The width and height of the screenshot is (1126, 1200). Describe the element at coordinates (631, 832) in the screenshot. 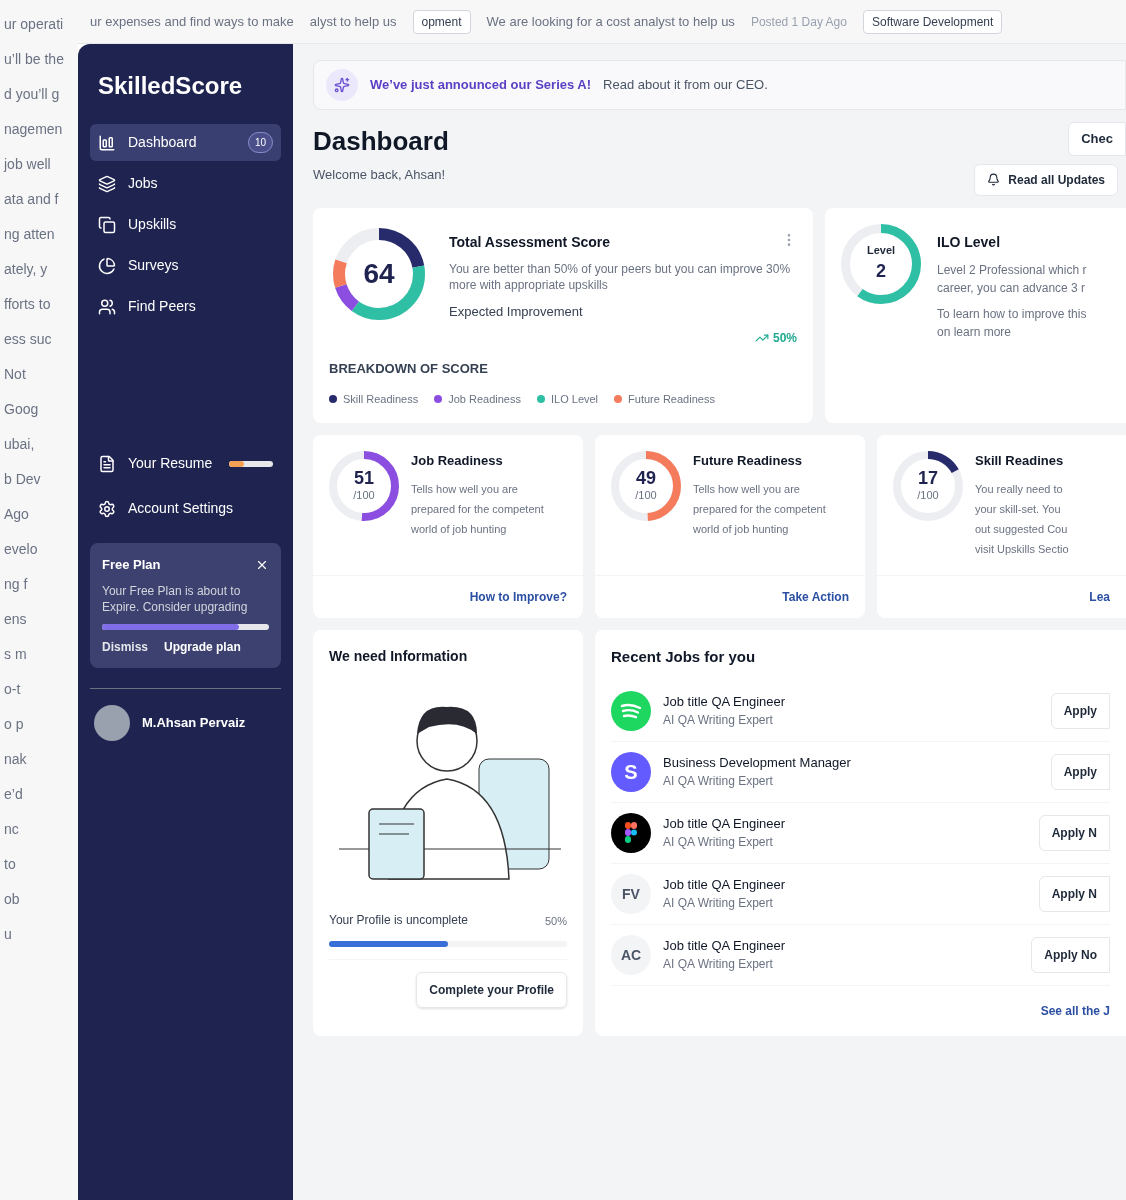

I see `shapes-logo-icon` at that location.